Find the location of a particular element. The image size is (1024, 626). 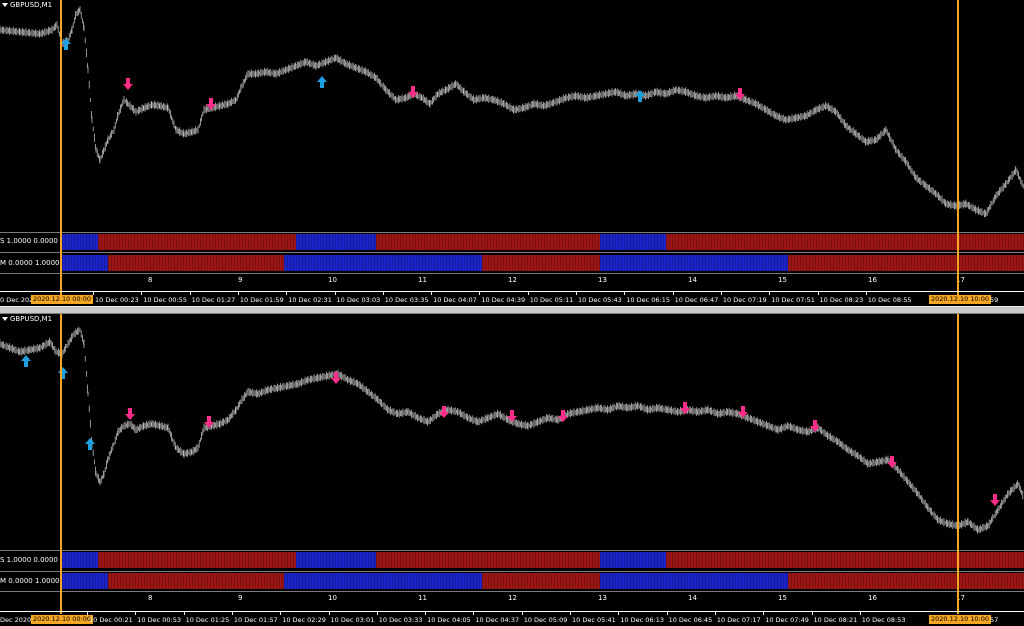

axis-time-label: 10 Dec 06:13 is located at coordinates (642, 620).